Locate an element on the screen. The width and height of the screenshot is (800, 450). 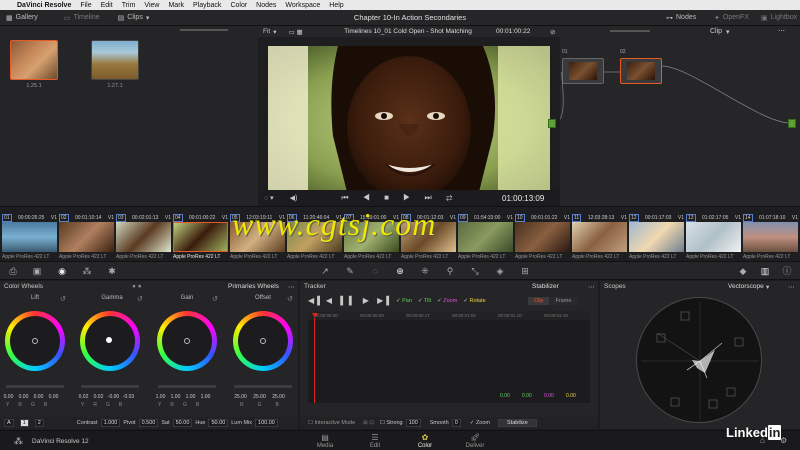
offset-master-slider is located at coordinates (263, 386).